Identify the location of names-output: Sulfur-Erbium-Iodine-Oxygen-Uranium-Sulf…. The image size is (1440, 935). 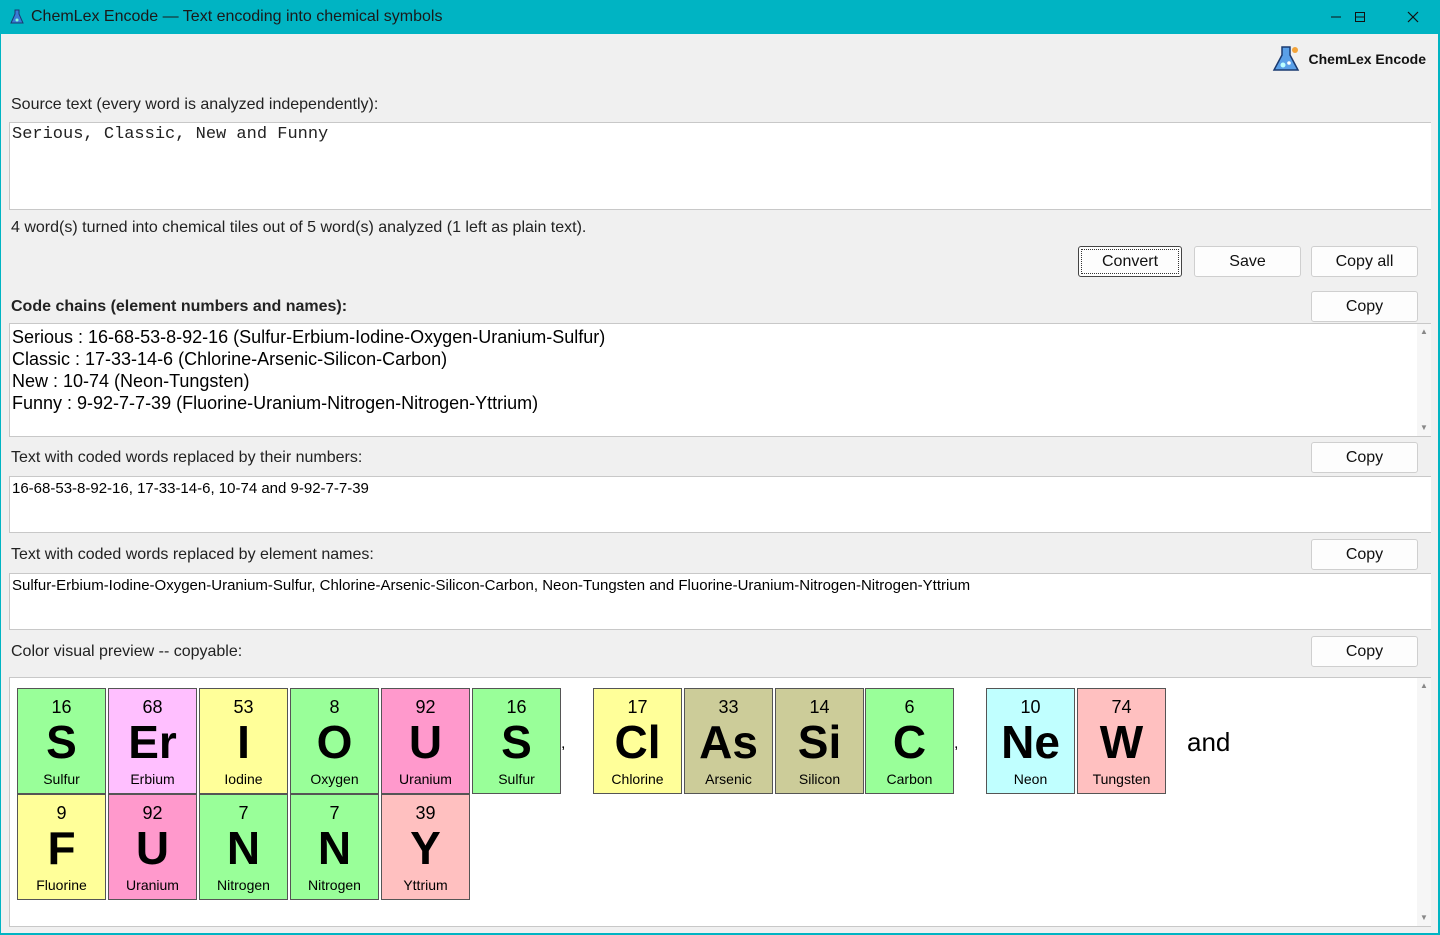
(720, 601).